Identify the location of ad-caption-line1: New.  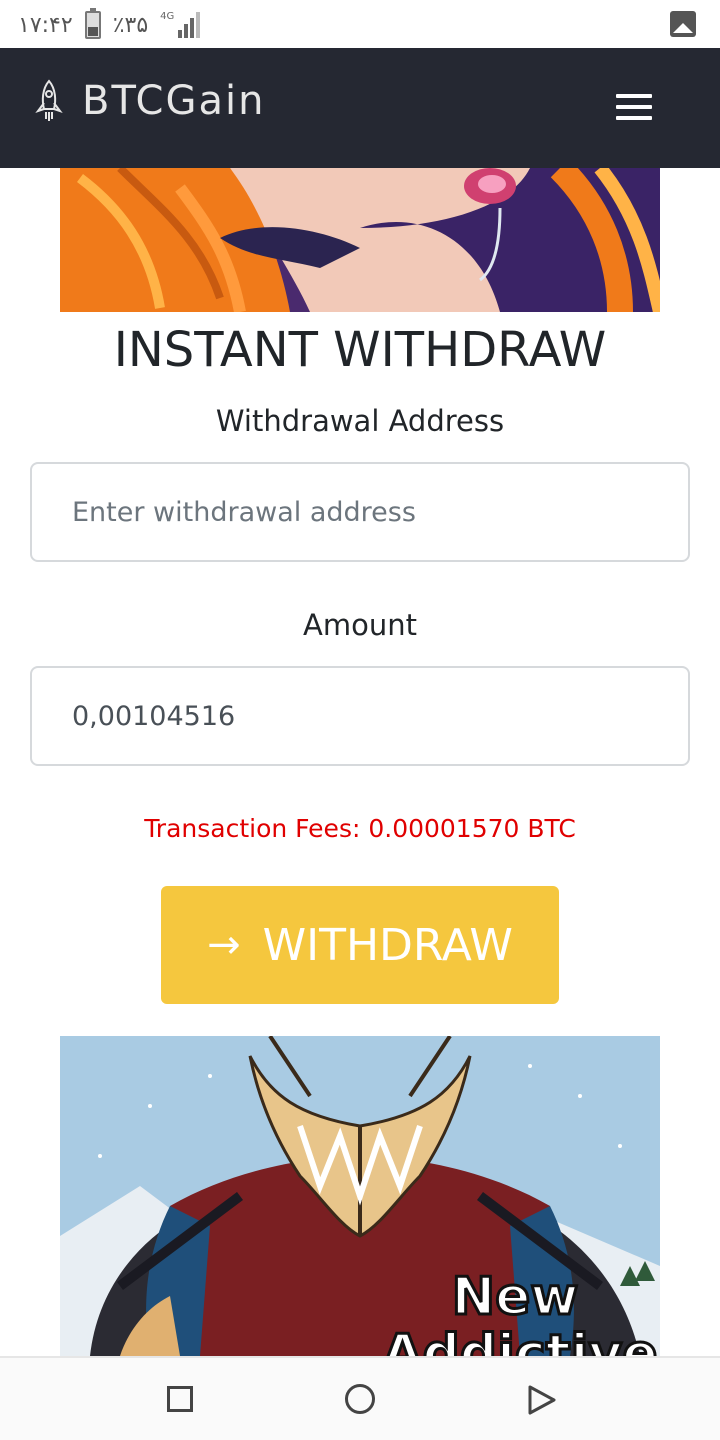
(515, 1297).